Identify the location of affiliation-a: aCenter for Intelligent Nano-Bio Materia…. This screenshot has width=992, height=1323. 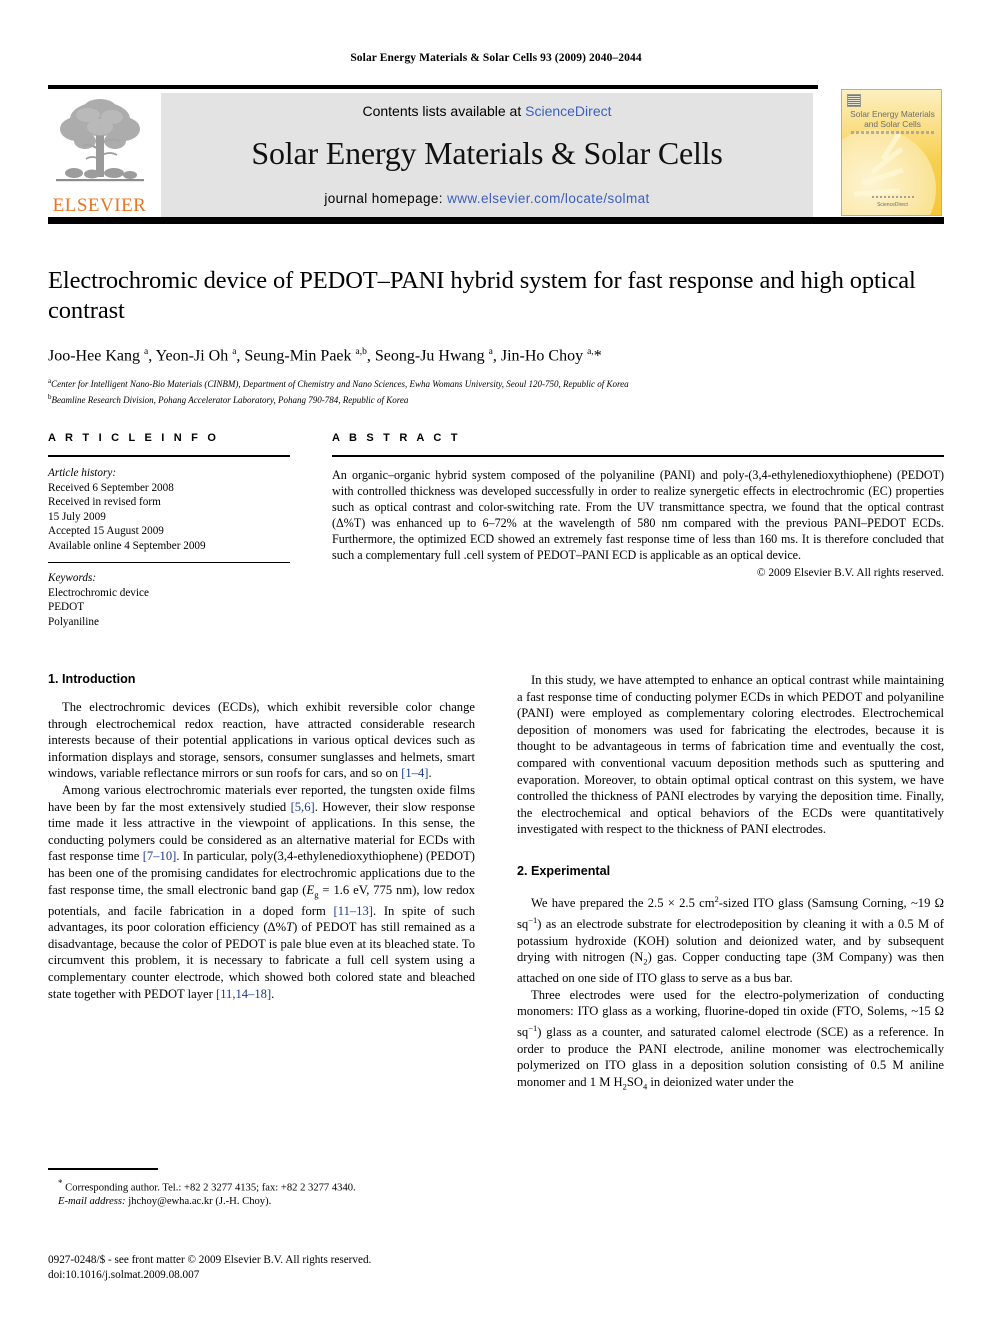
(496, 383).